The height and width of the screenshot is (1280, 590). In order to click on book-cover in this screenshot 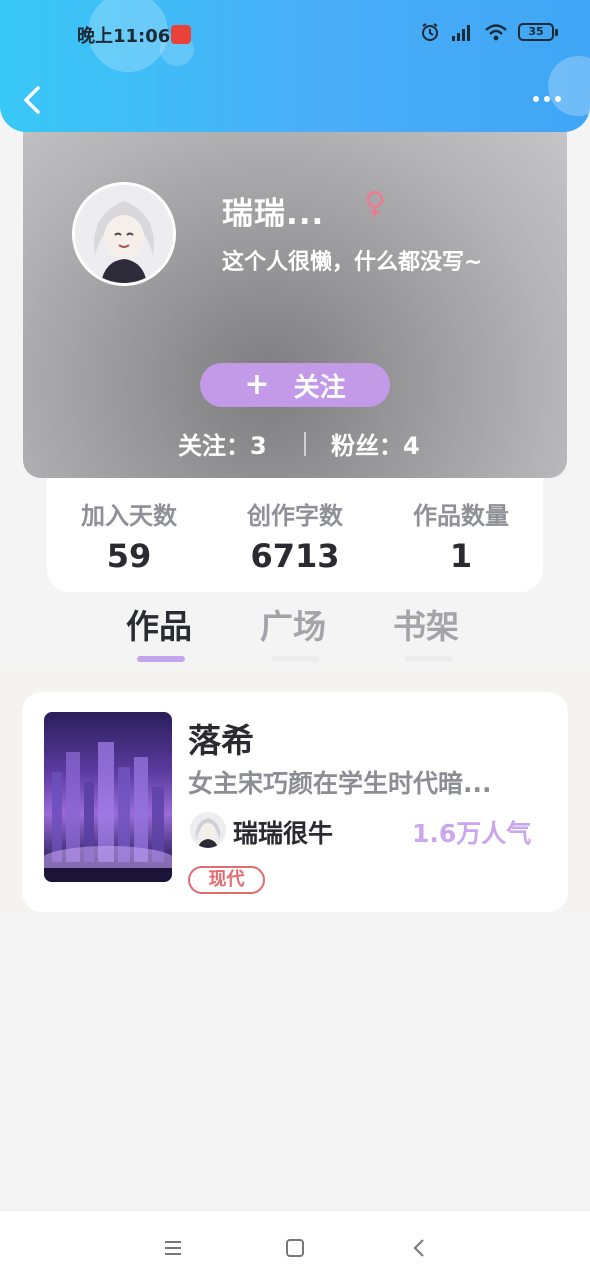, I will do `click(108, 797)`.